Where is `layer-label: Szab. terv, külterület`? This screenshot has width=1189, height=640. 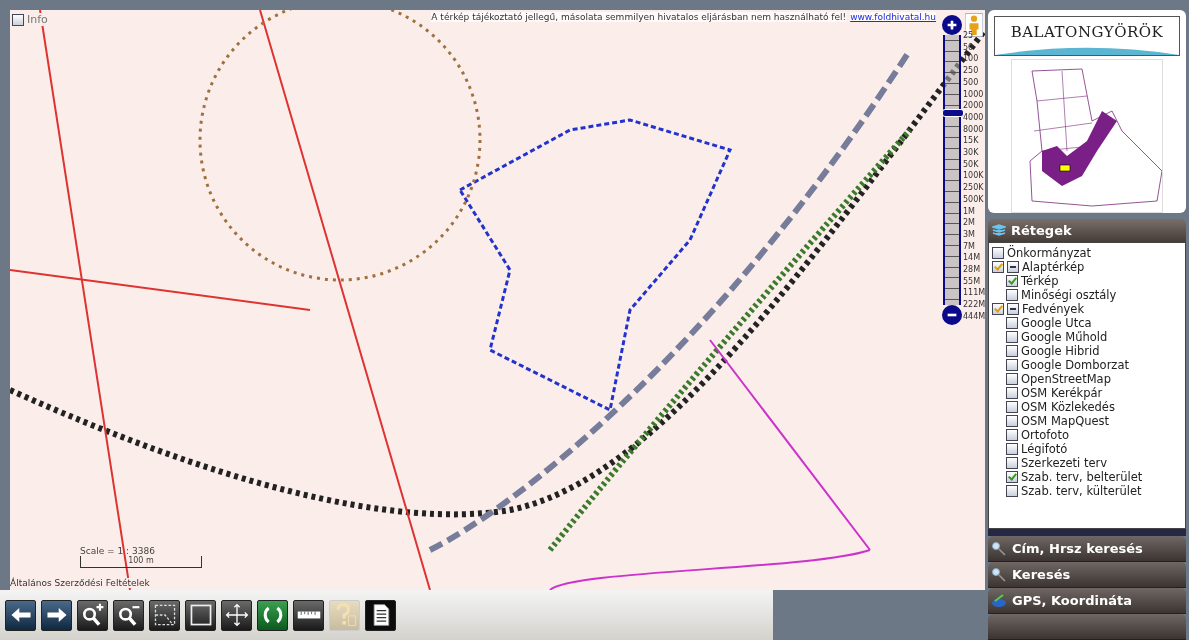 layer-label: Szab. terv, külterület is located at coordinates (1081, 490).